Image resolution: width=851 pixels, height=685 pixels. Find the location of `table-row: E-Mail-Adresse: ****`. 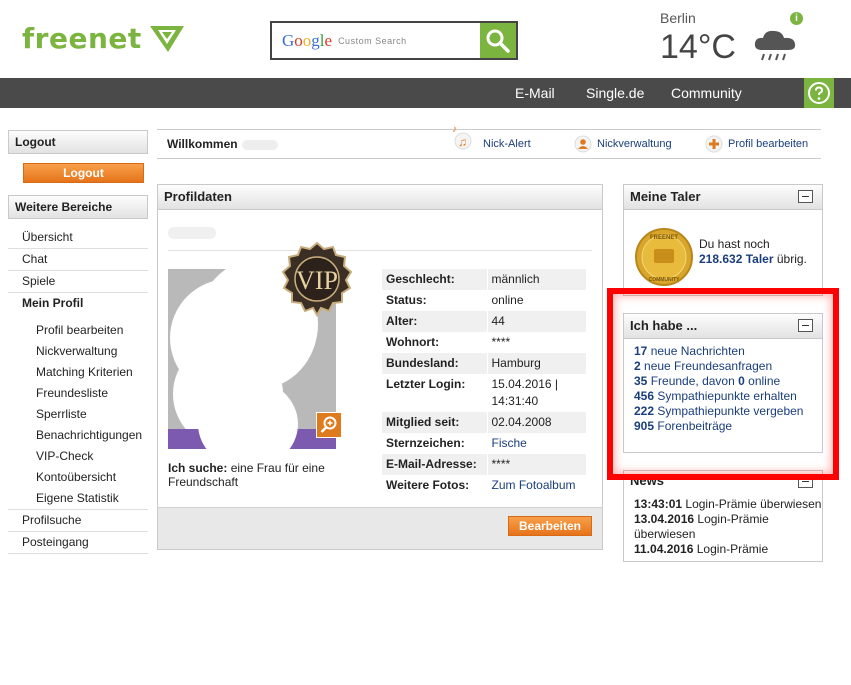

table-row: E-Mail-Adresse: **** is located at coordinates (484, 464).